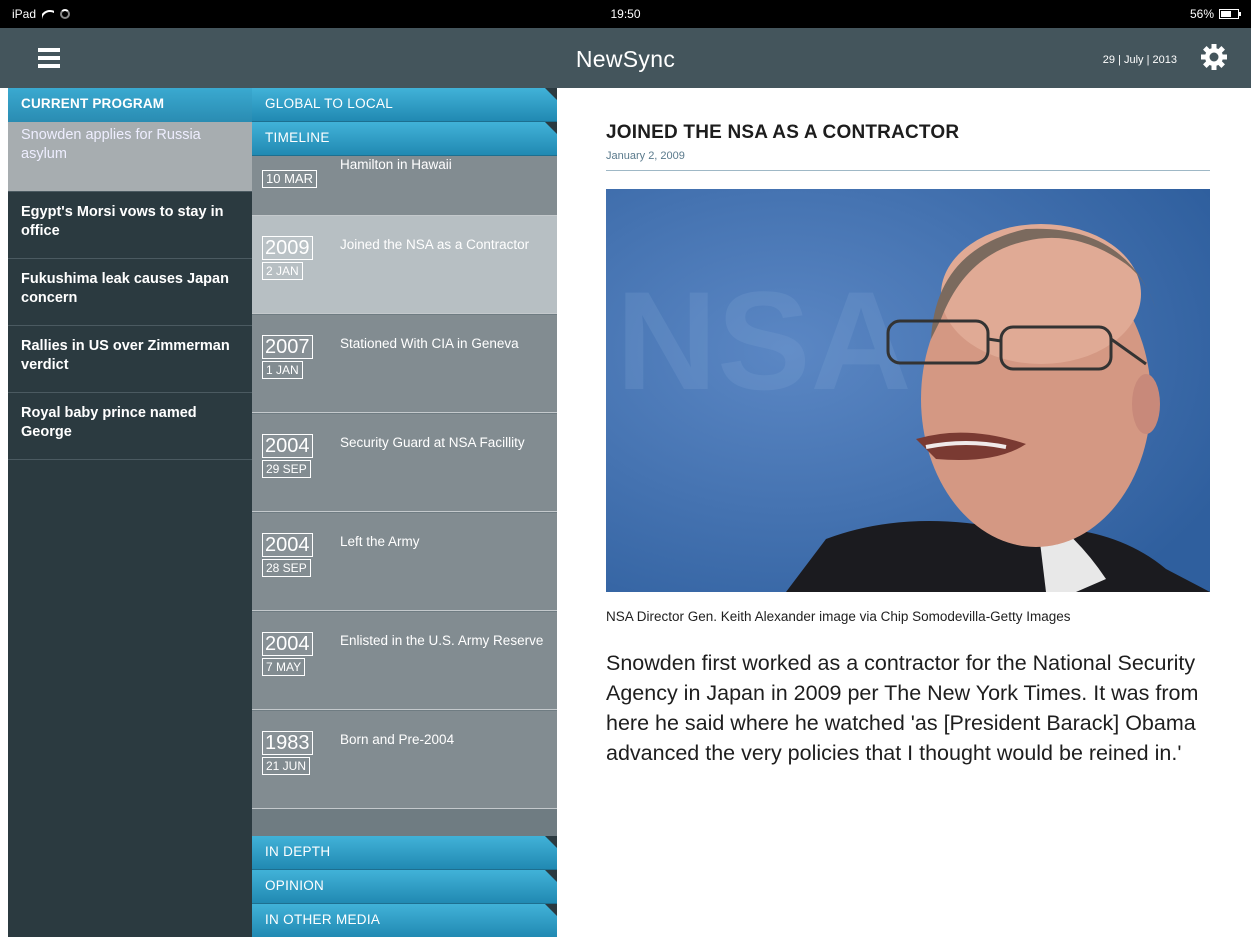  I want to click on timeline-text: Joined the NSA as a Contractor, so click(435, 244).